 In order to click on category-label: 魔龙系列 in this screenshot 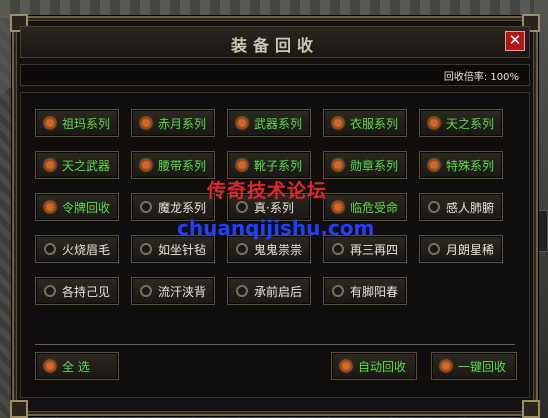, I will do `click(182, 207)`.